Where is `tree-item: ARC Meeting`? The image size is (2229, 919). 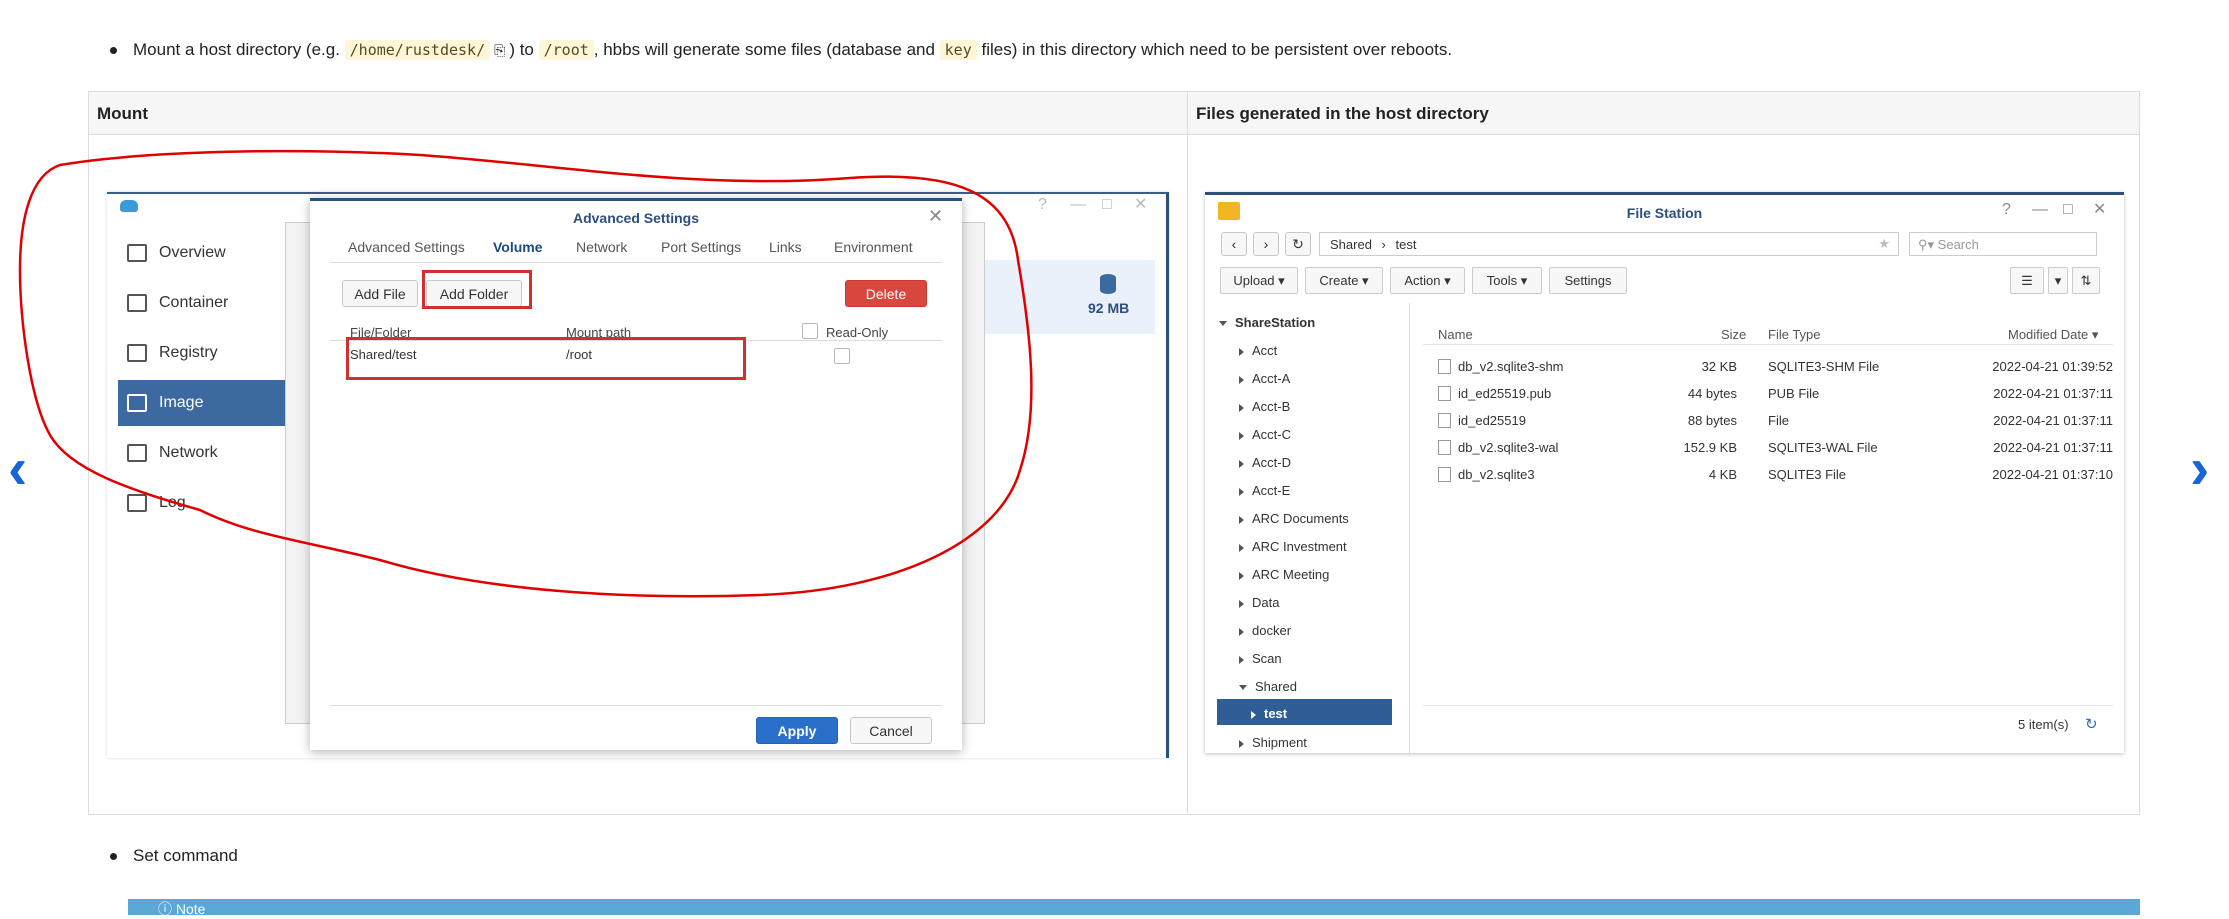 tree-item: ARC Meeting is located at coordinates (1284, 574).